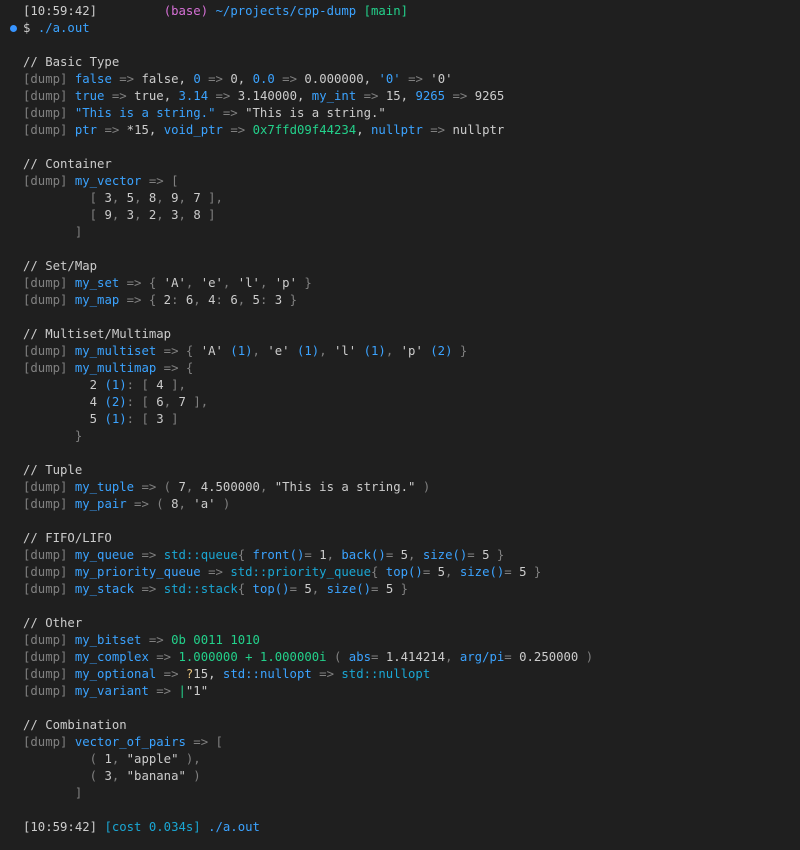 The width and height of the screenshot is (800, 850). Describe the element at coordinates (315, 113) in the screenshot. I see `terminal-text-segment: "This is a string."` at that location.